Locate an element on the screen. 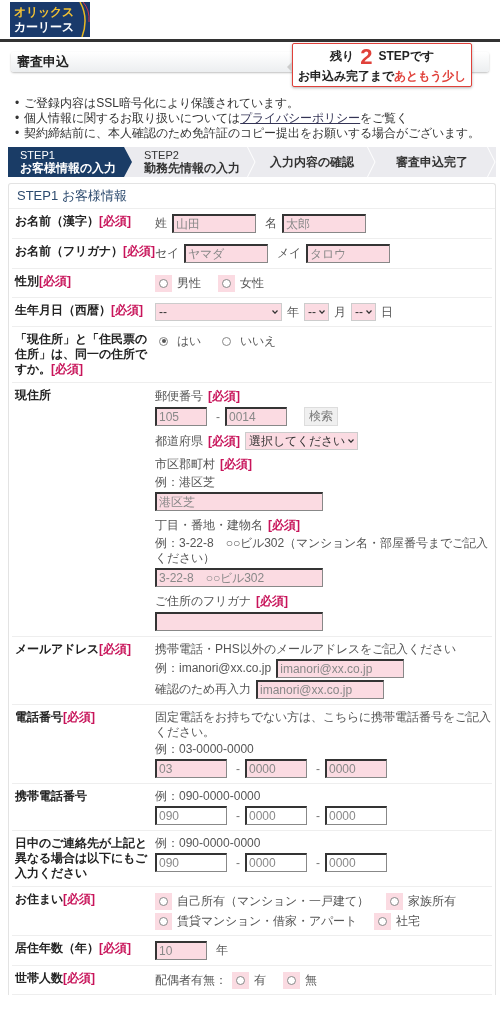 The height and width of the screenshot is (1014, 500). field-label: ご住所のフリガナ is located at coordinates (203, 601).